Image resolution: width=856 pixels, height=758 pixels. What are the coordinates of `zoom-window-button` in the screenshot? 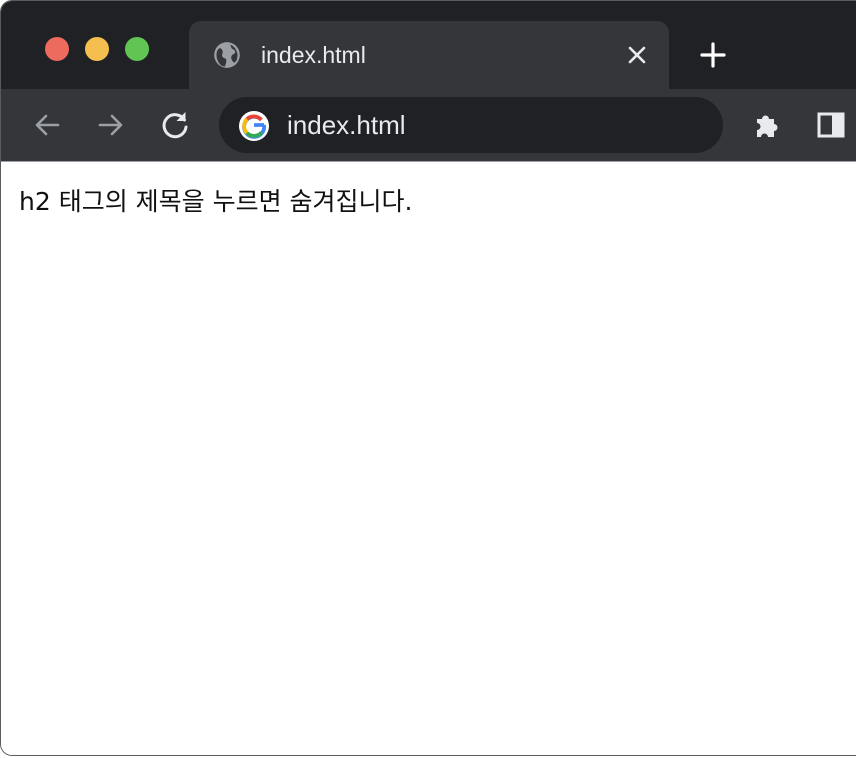 It's located at (137, 49).